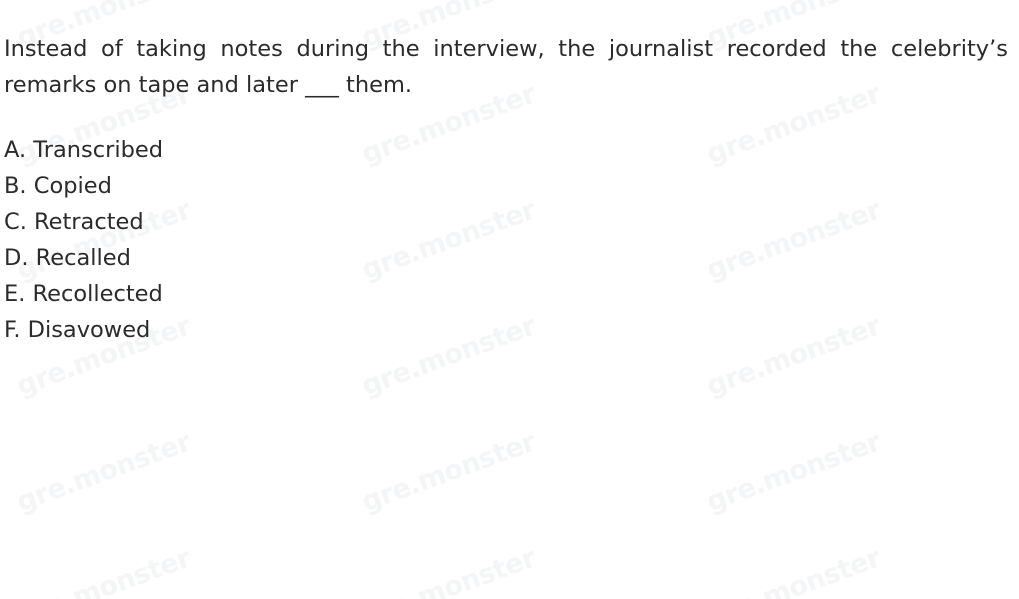 This screenshot has width=1019, height=599. I want to click on answer-option-c-label: C. Retracted, so click(74, 222).